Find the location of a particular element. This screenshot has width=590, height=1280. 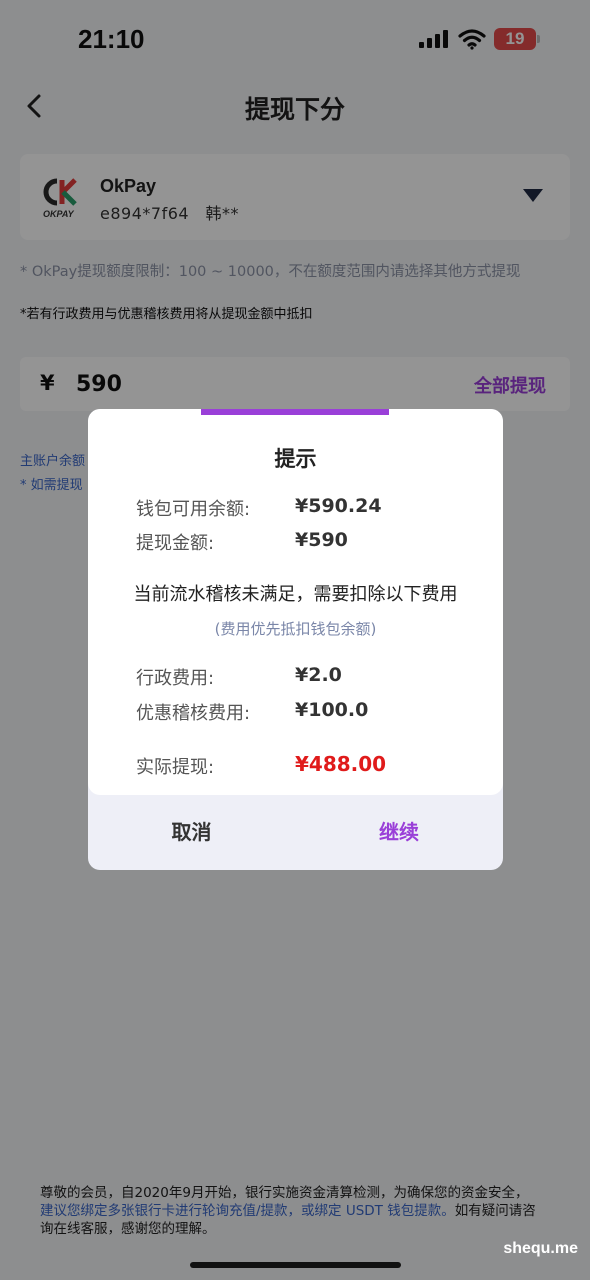

promo-fee-value: ¥100.0 is located at coordinates (332, 710).